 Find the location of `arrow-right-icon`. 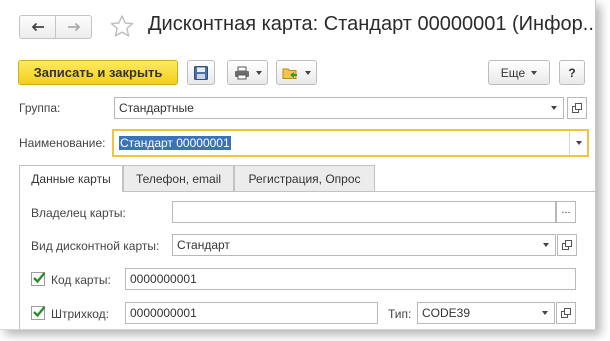

arrow-right-icon is located at coordinates (73, 27).